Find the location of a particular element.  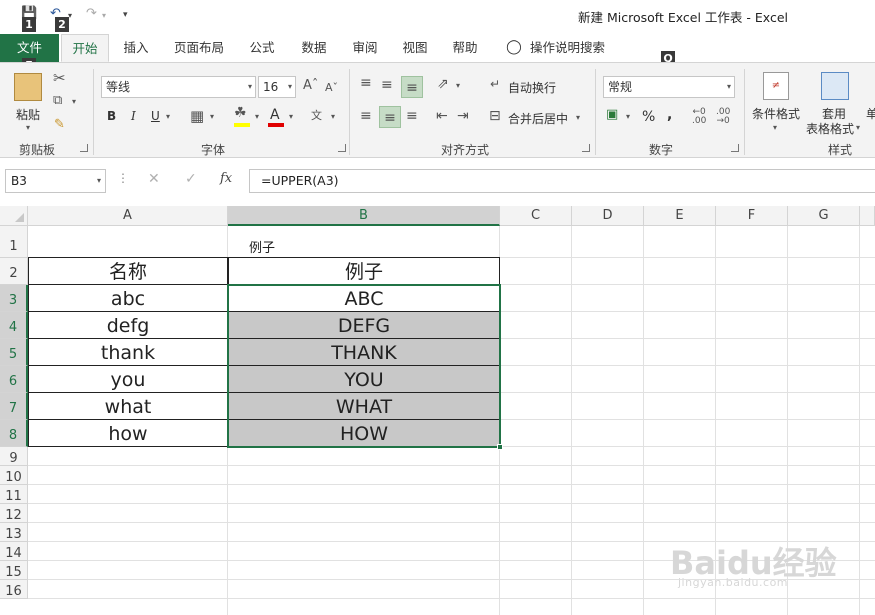

format-as-table-icon is located at coordinates (835, 86).